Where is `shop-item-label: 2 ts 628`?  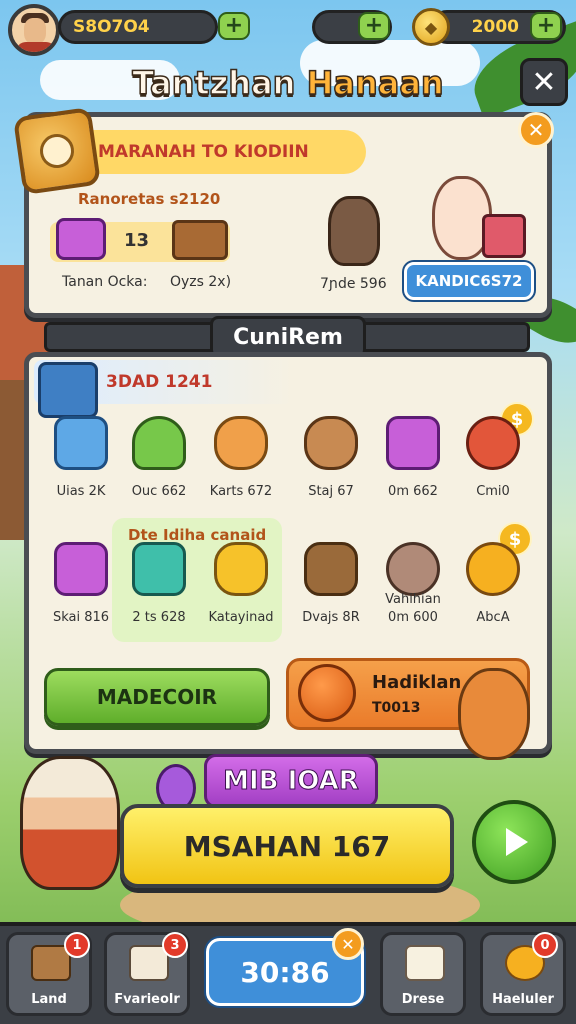
shop-item-label: 2 ts 628 is located at coordinates (159, 617).